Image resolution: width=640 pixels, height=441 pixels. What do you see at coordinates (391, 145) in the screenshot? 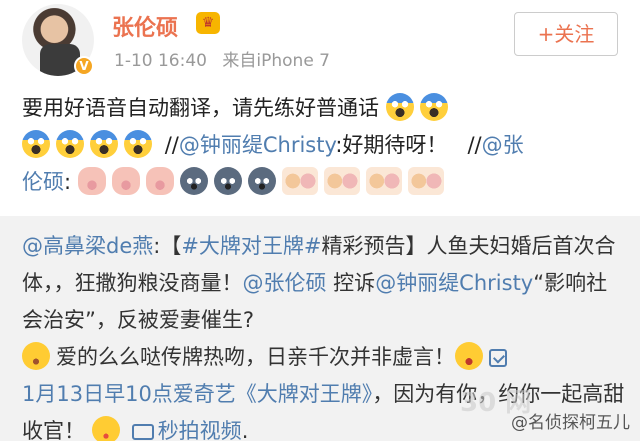
I see `post-text-segment: :好期待呀！` at bounding box center [391, 145].